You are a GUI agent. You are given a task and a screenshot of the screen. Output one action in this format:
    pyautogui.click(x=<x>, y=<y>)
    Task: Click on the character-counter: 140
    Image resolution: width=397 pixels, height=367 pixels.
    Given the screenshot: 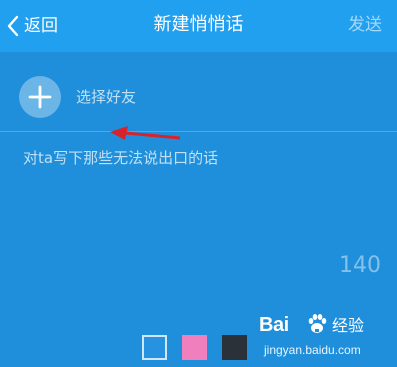 What is the action you would take?
    pyautogui.click(x=360, y=265)
    